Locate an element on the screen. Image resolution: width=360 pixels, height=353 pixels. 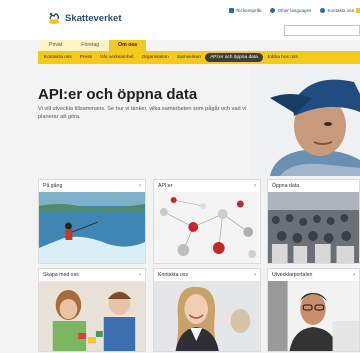
phone-icon is located at coordinates (323, 10).